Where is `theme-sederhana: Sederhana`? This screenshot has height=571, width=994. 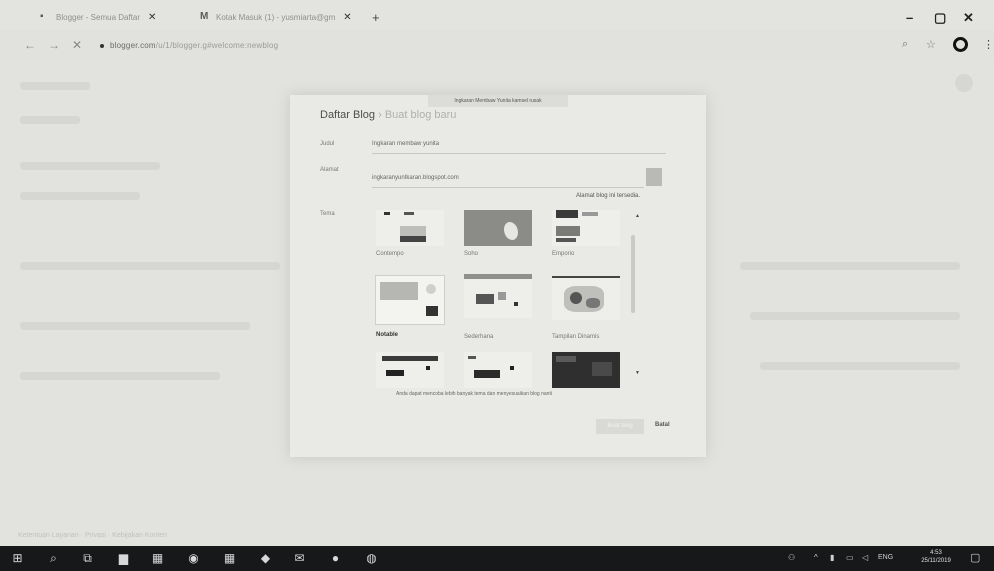 theme-sederhana: Sederhana is located at coordinates (502, 307).